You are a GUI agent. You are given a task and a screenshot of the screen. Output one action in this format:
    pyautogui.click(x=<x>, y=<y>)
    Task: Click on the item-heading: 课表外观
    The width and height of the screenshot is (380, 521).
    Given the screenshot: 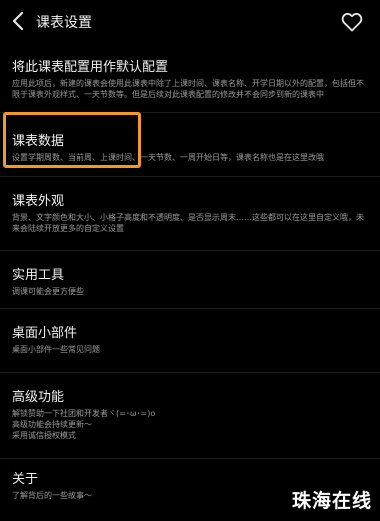 What is the action you would take?
    pyautogui.click(x=38, y=201)
    